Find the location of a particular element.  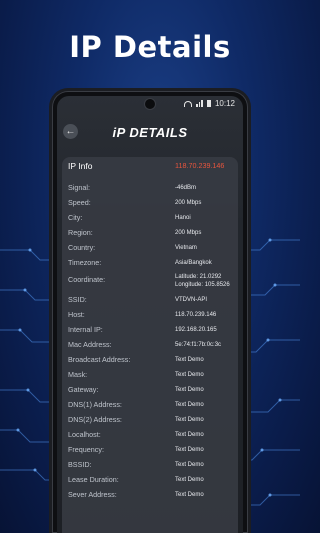

info-label: Host: is located at coordinates (76, 314).